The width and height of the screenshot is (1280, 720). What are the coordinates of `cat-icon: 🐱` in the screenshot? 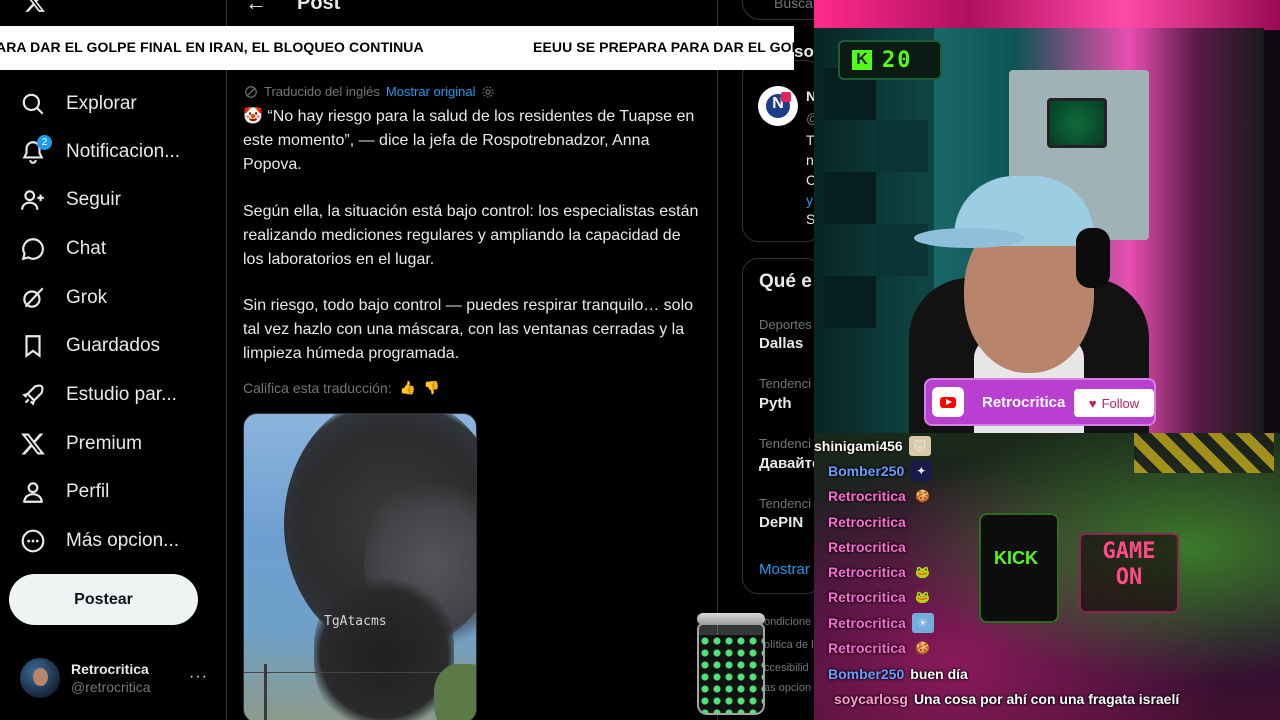 It's located at (919, 446).